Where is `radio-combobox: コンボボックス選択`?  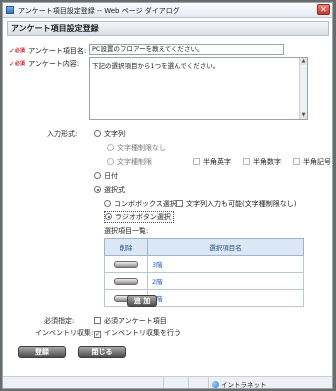 radio-combobox: コンボボックス選択 is located at coordinates (140, 204).